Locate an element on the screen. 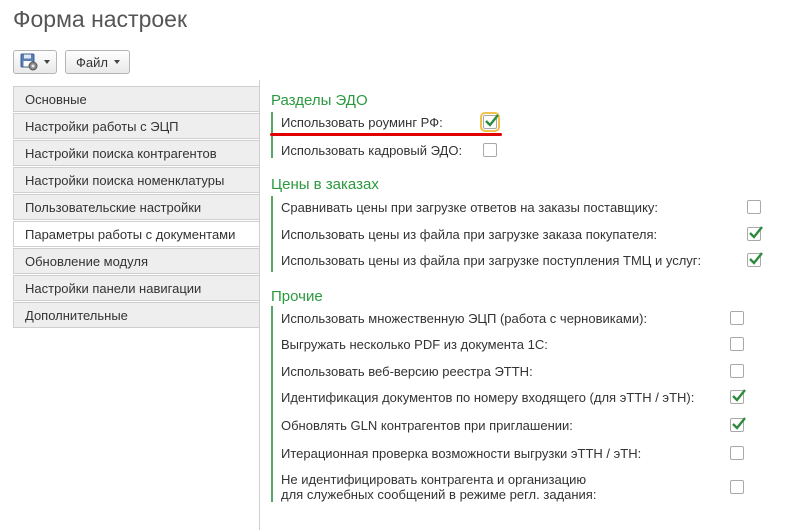  multi-ecp-checkbox is located at coordinates (737, 318).